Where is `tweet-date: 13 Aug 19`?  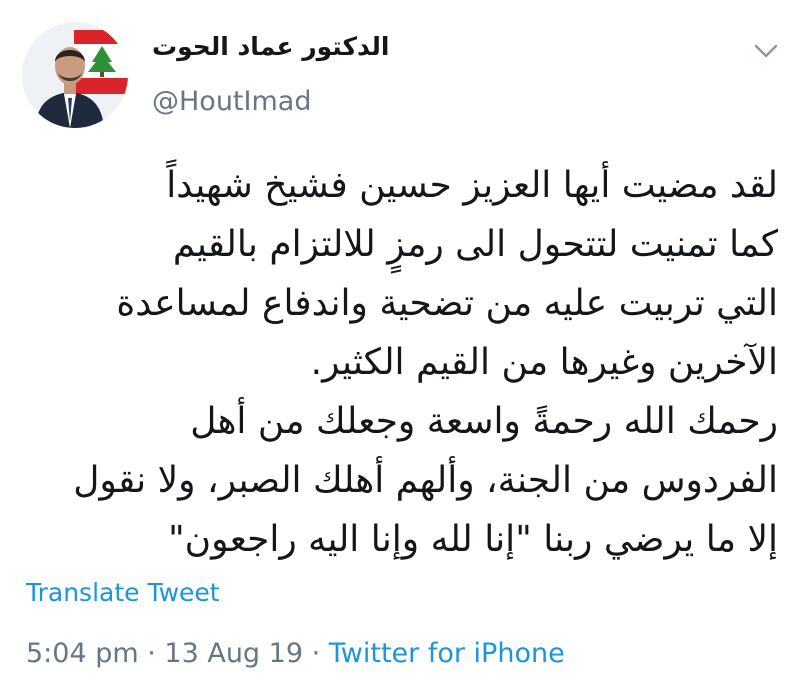 tweet-date: 13 Aug 19 is located at coordinates (233, 653).